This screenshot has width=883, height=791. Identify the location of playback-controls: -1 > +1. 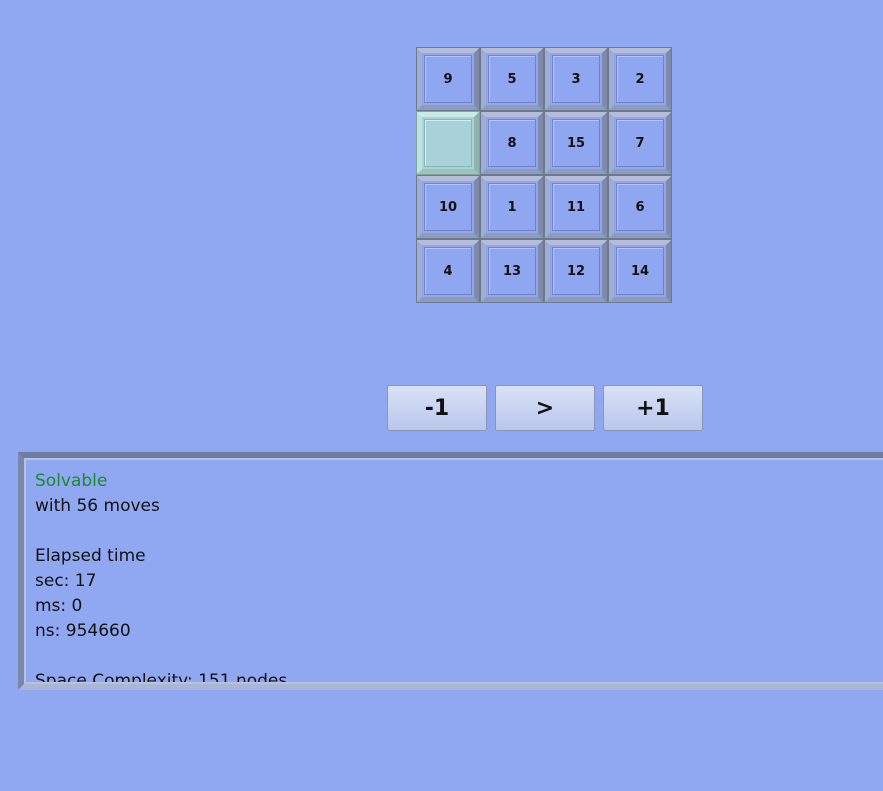
(545, 408).